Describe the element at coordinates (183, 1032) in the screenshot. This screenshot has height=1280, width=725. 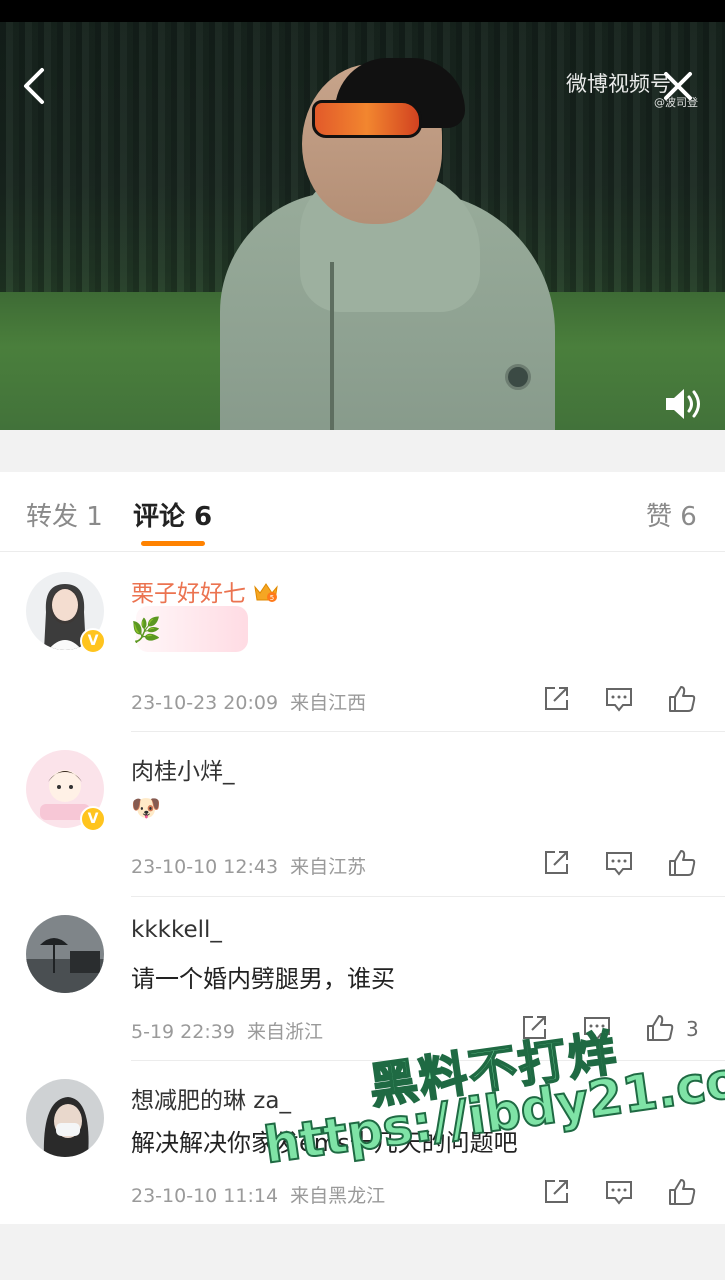
I see `comment-time: 5-19 22:39` at that location.